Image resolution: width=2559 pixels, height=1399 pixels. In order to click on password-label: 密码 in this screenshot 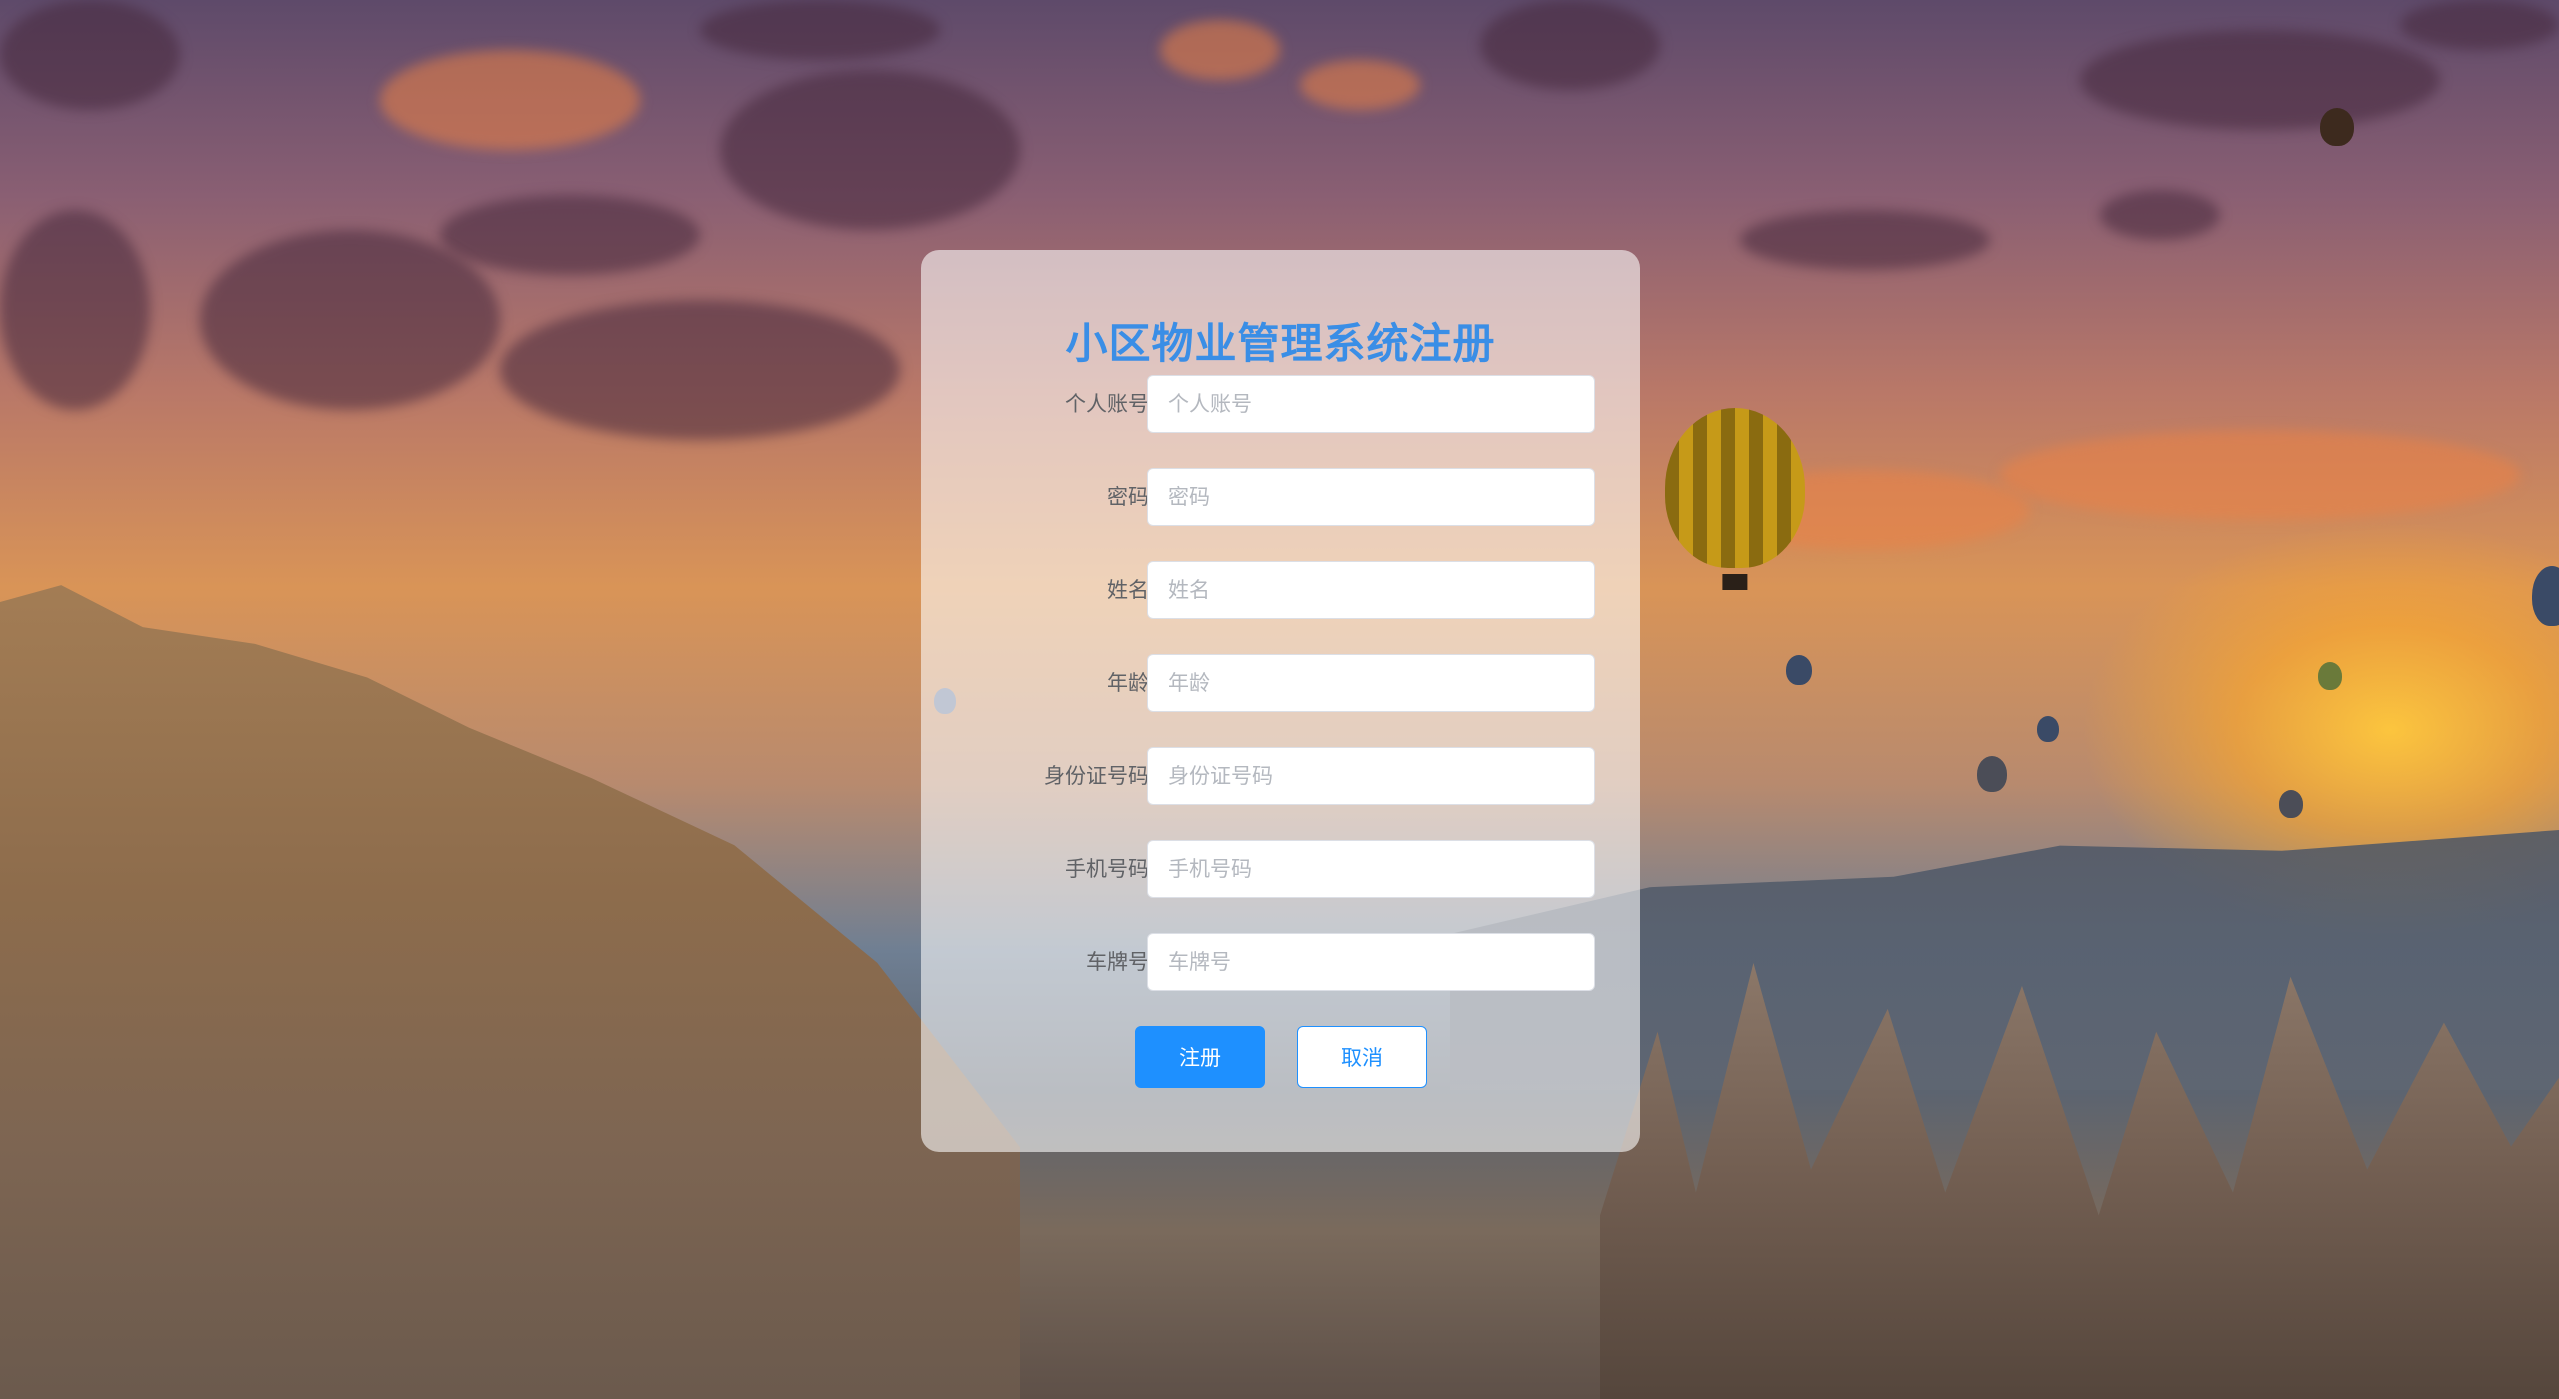, I will do `click(1128, 497)`.